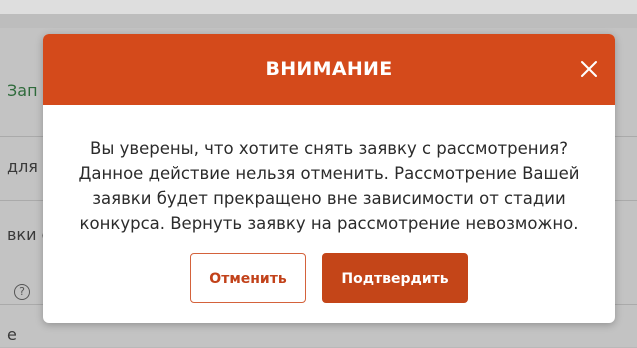  I want to click on background-row-text: е, so click(12, 334).